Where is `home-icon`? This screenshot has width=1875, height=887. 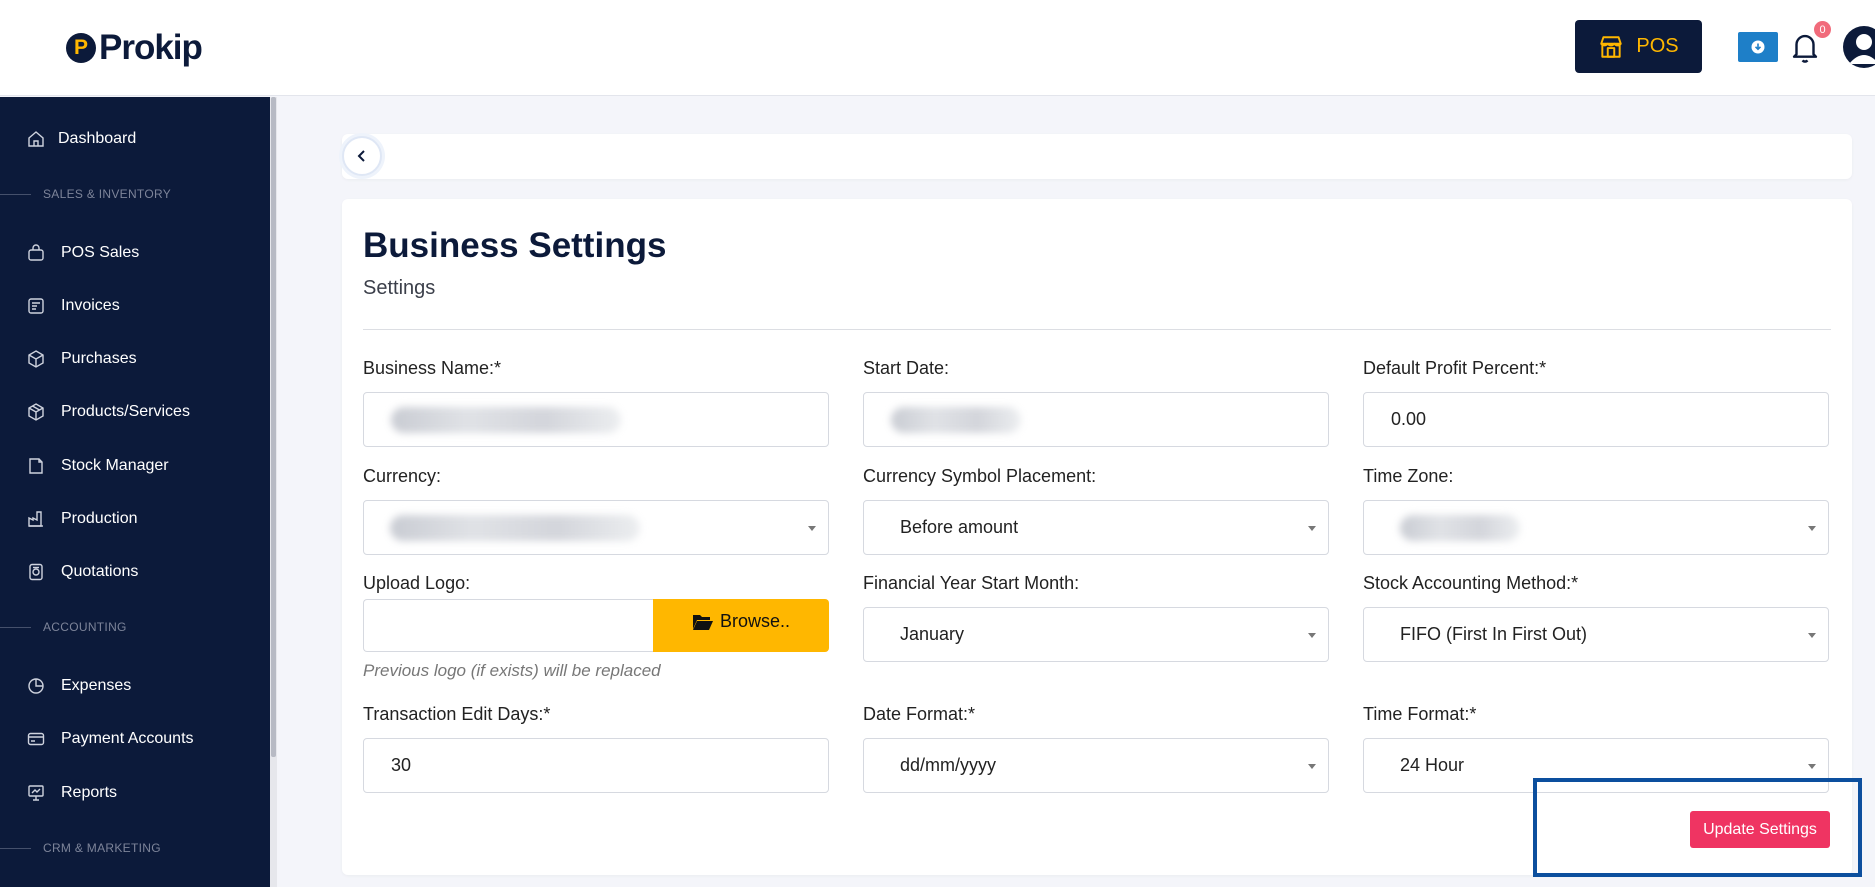 home-icon is located at coordinates (36, 139).